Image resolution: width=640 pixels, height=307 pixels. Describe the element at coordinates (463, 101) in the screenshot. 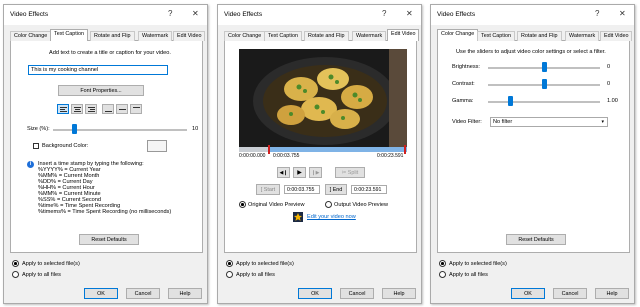

I see `gamma-label: Gamma:` at that location.